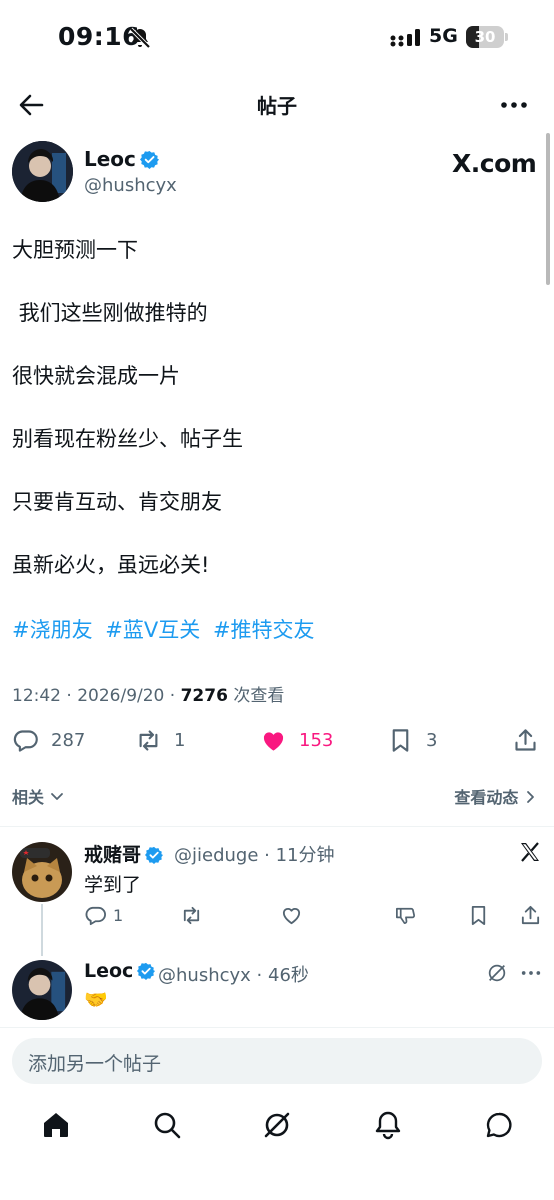 The width and height of the screenshot is (554, 1200). I want to click on reply-composer-bar: 添加另一个帖子, so click(277, 1063).